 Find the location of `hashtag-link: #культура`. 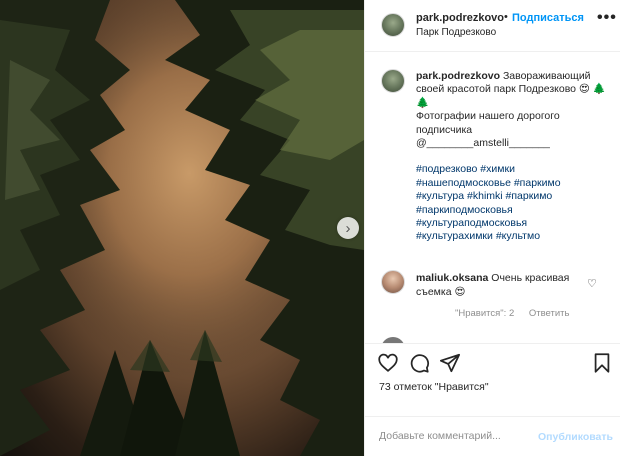

hashtag-link: #культура is located at coordinates (440, 196).